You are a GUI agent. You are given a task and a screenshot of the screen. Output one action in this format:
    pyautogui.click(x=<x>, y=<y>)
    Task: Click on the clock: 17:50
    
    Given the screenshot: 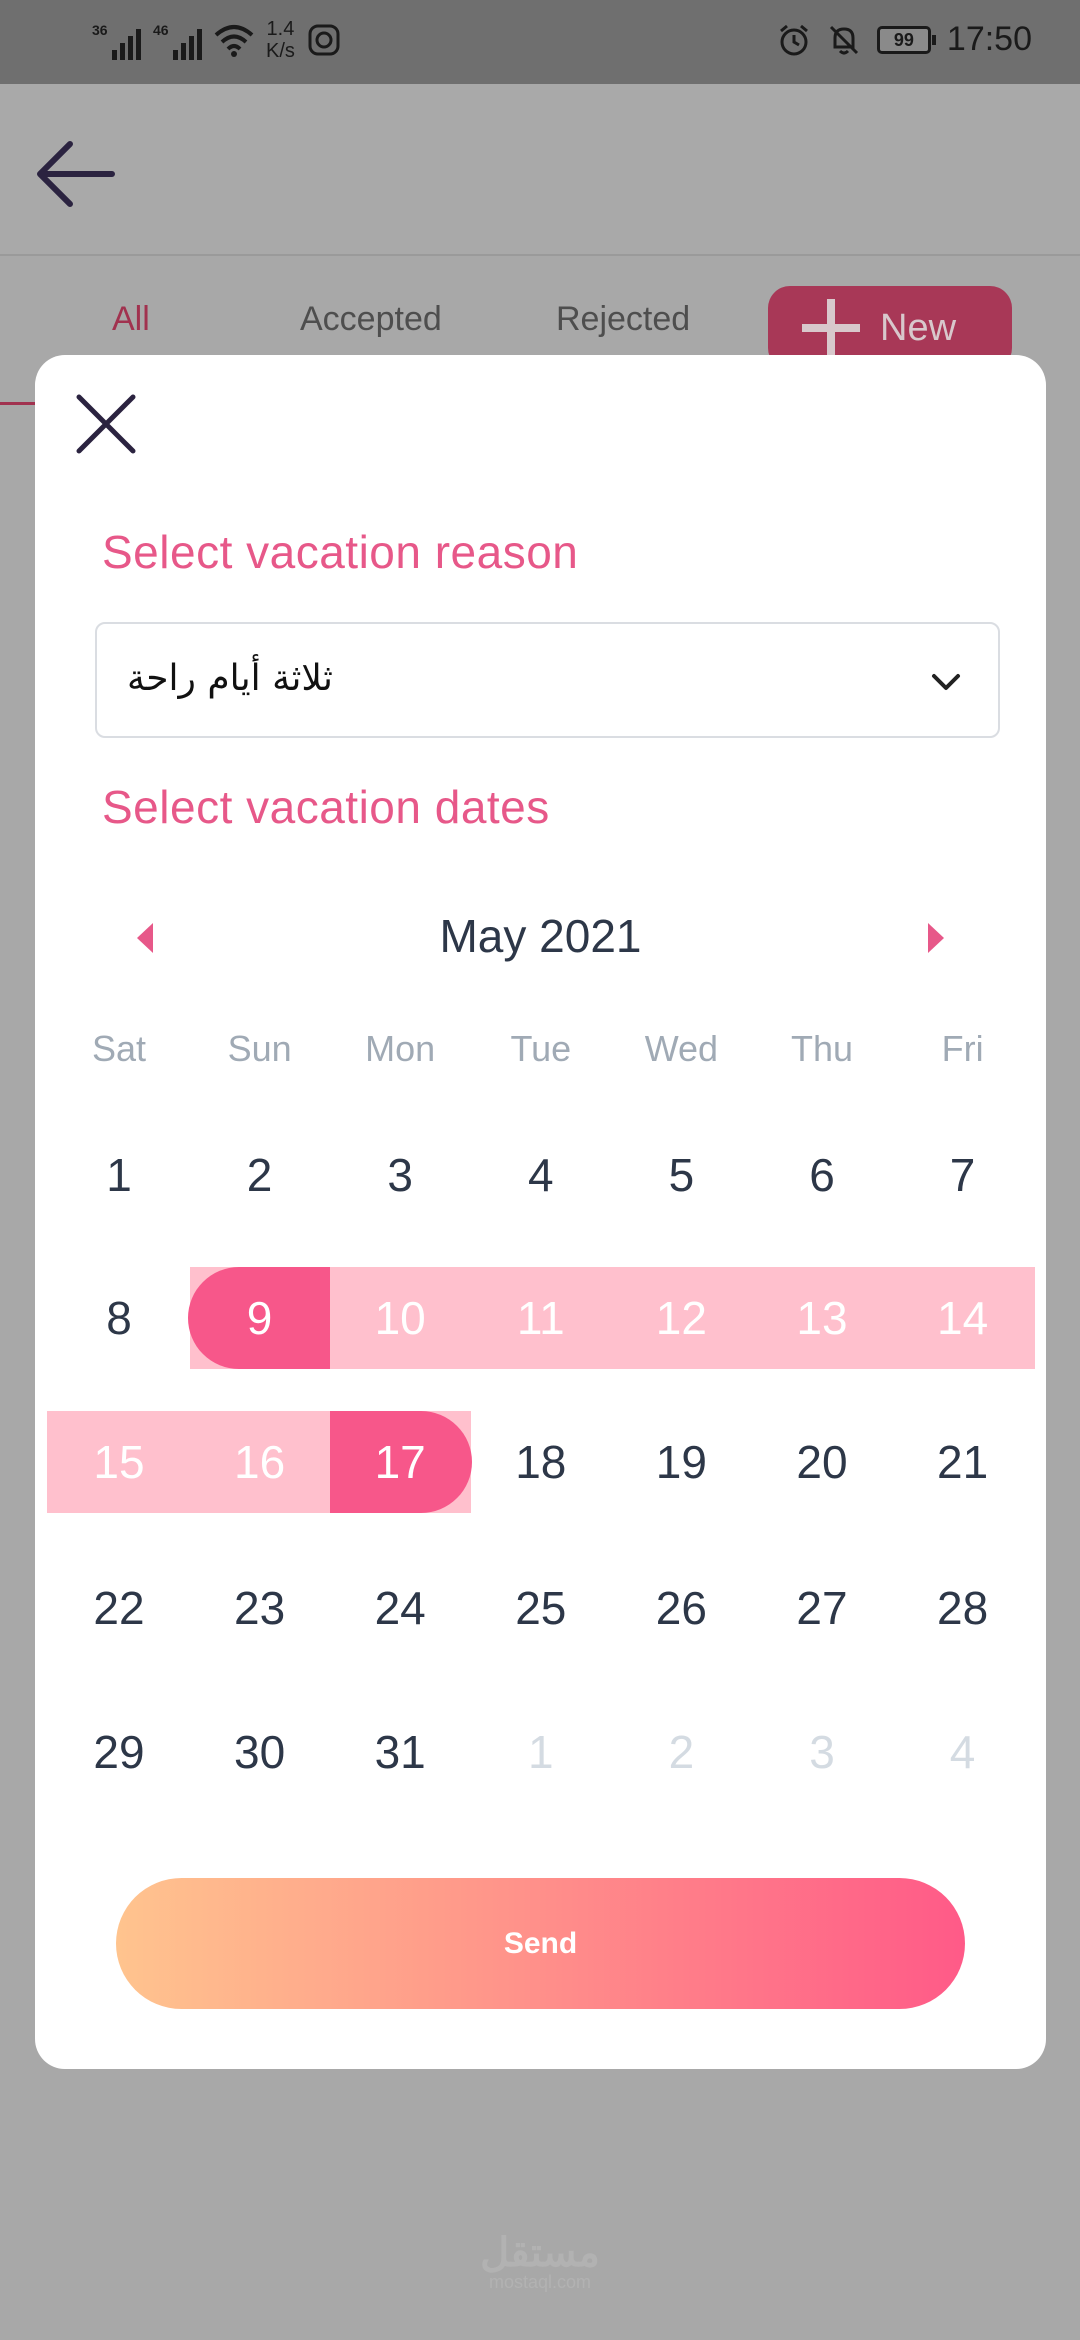 What is the action you would take?
    pyautogui.click(x=989, y=39)
    